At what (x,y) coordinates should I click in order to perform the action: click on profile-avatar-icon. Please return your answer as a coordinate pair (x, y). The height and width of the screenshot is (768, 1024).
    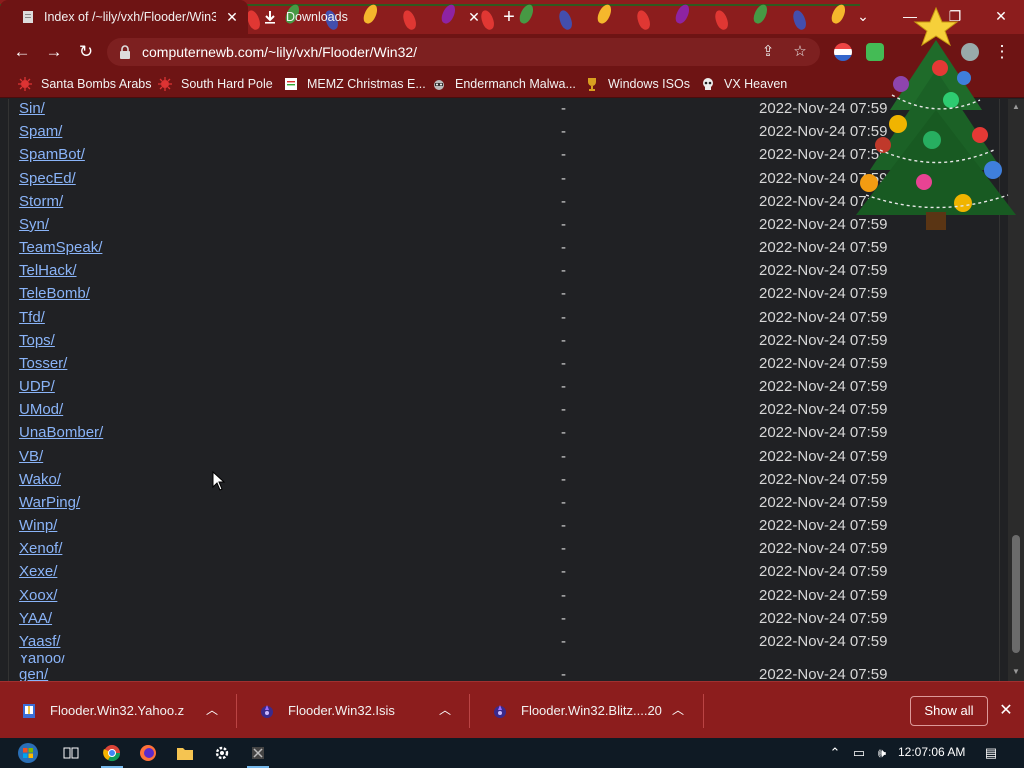
    Looking at the image, I should click on (970, 52).